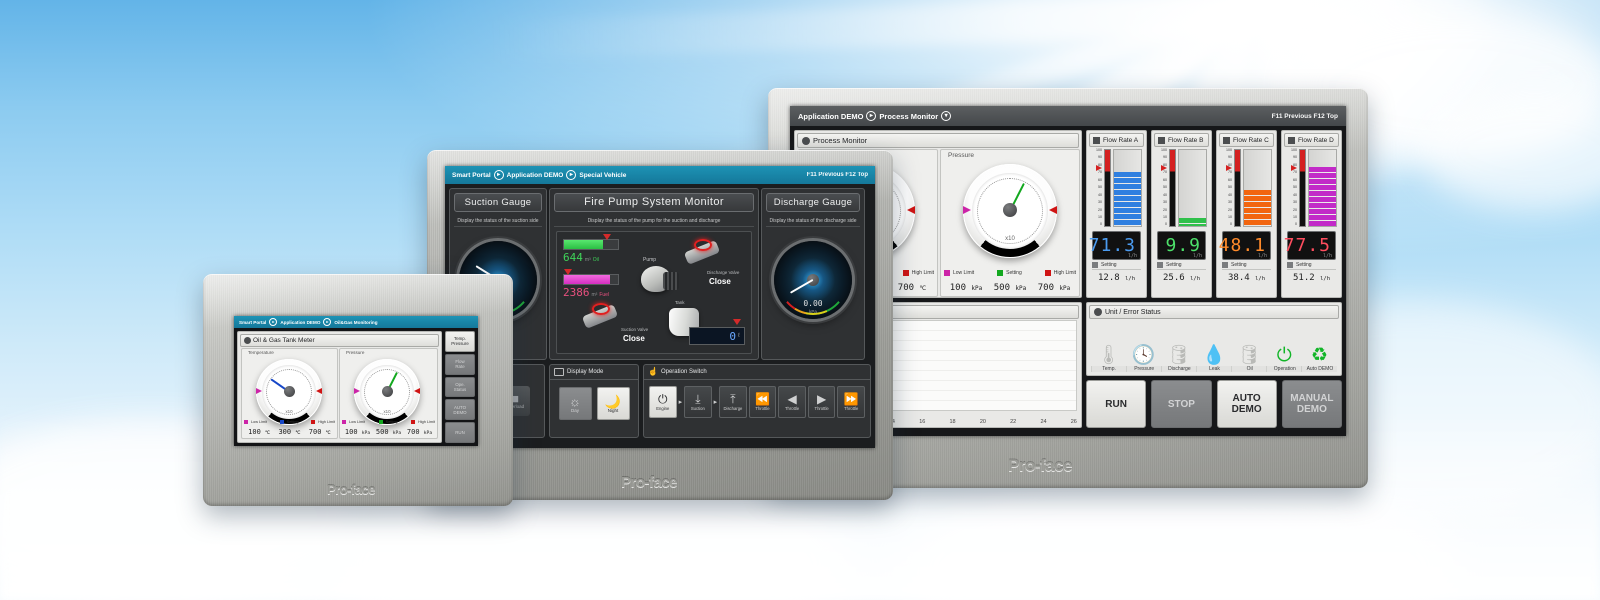  I want to click on side-button-temp-pressure: Temp. Pressure, so click(460, 341).